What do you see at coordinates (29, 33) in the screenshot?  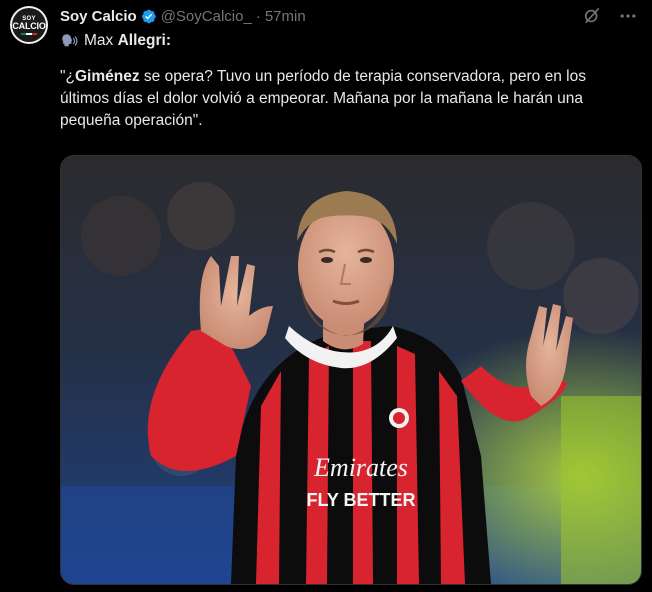 I see `avatar-flag` at bounding box center [29, 33].